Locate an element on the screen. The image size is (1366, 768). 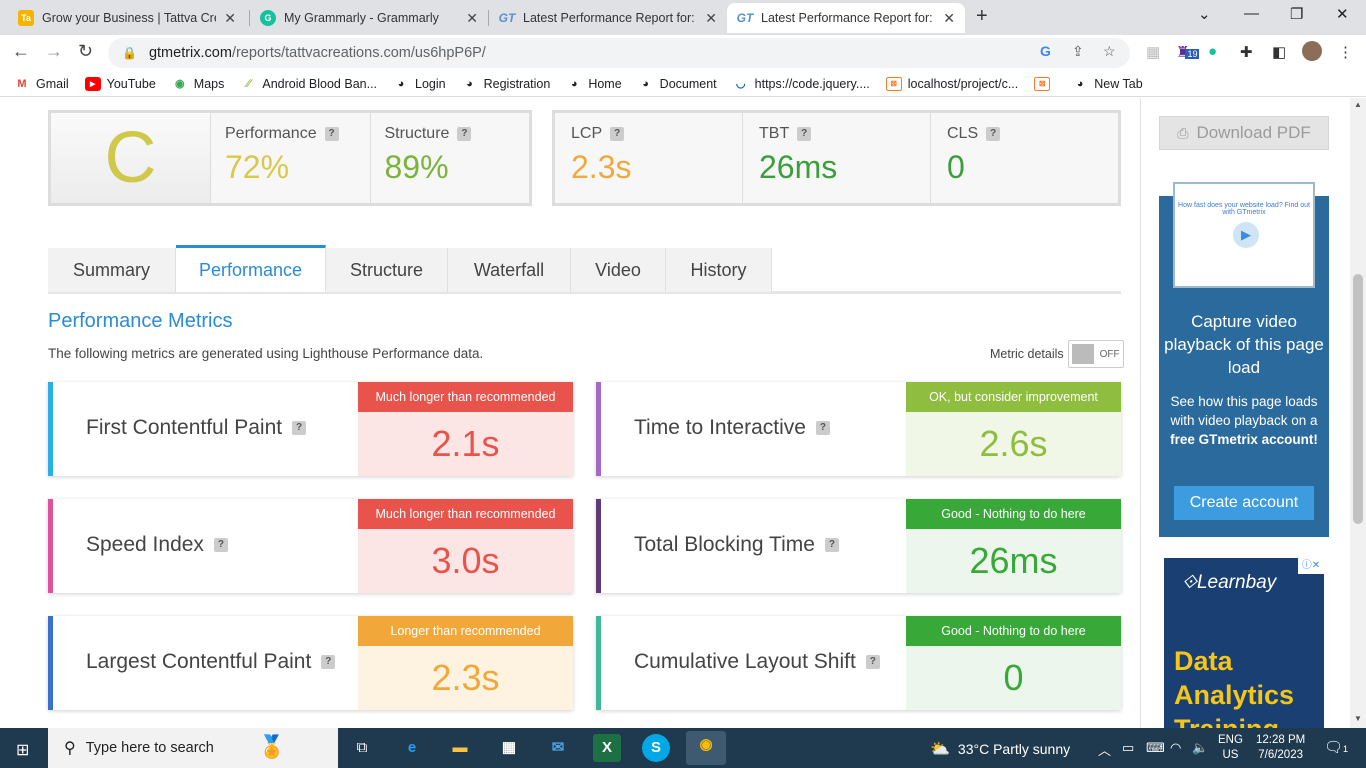
extension-grid-icon: ▦ is located at coordinates (1153, 52).